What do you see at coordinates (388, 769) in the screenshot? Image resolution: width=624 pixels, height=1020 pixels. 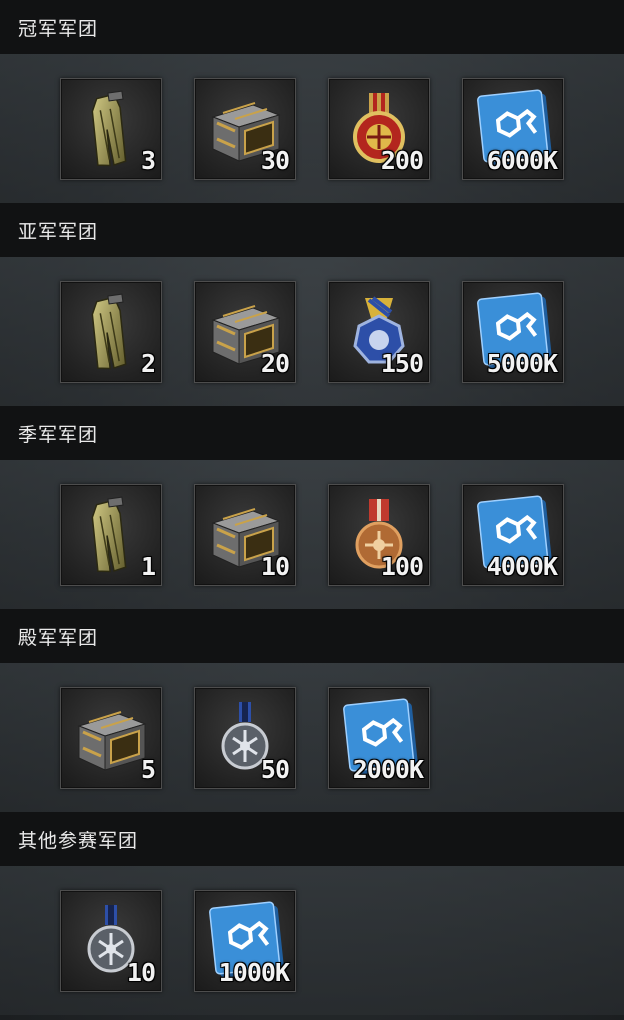 I see `reward-count: 2000K` at bounding box center [388, 769].